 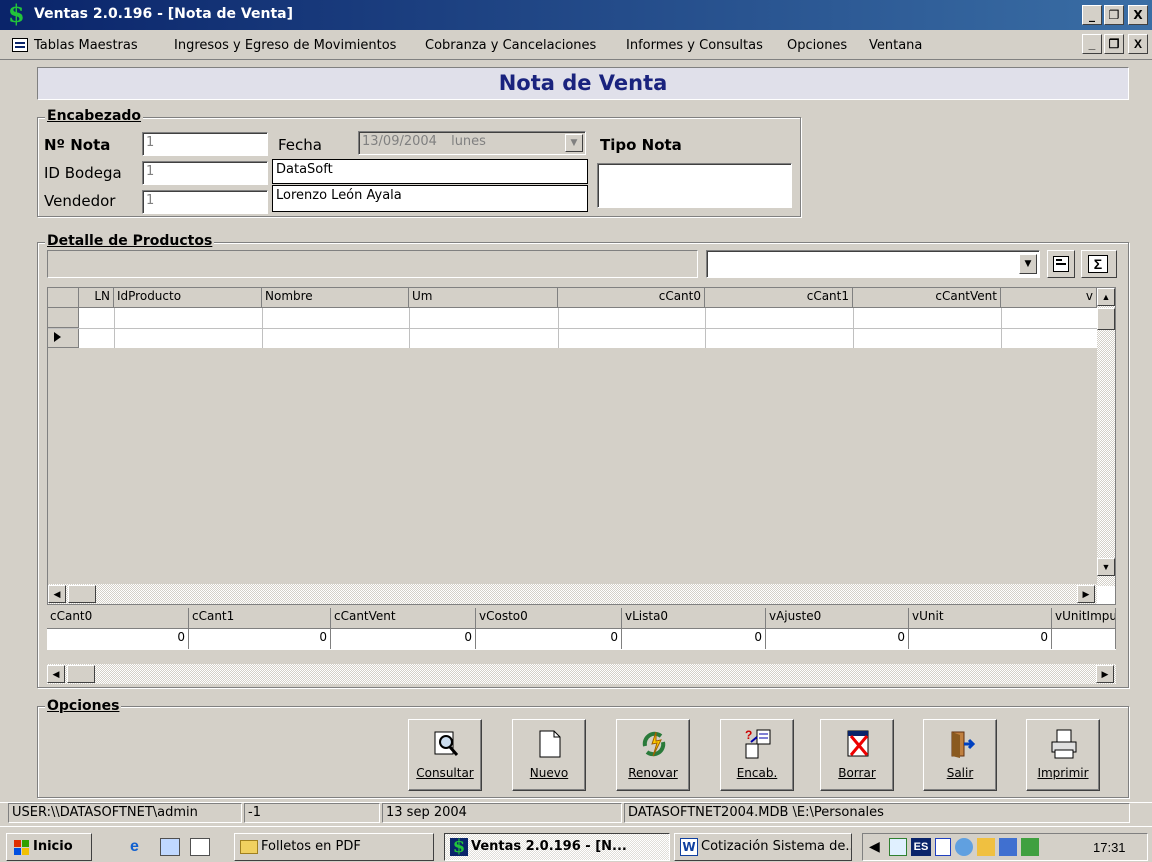 I want to click on scroll-down-icon: ▼, so click(x=1106, y=567).